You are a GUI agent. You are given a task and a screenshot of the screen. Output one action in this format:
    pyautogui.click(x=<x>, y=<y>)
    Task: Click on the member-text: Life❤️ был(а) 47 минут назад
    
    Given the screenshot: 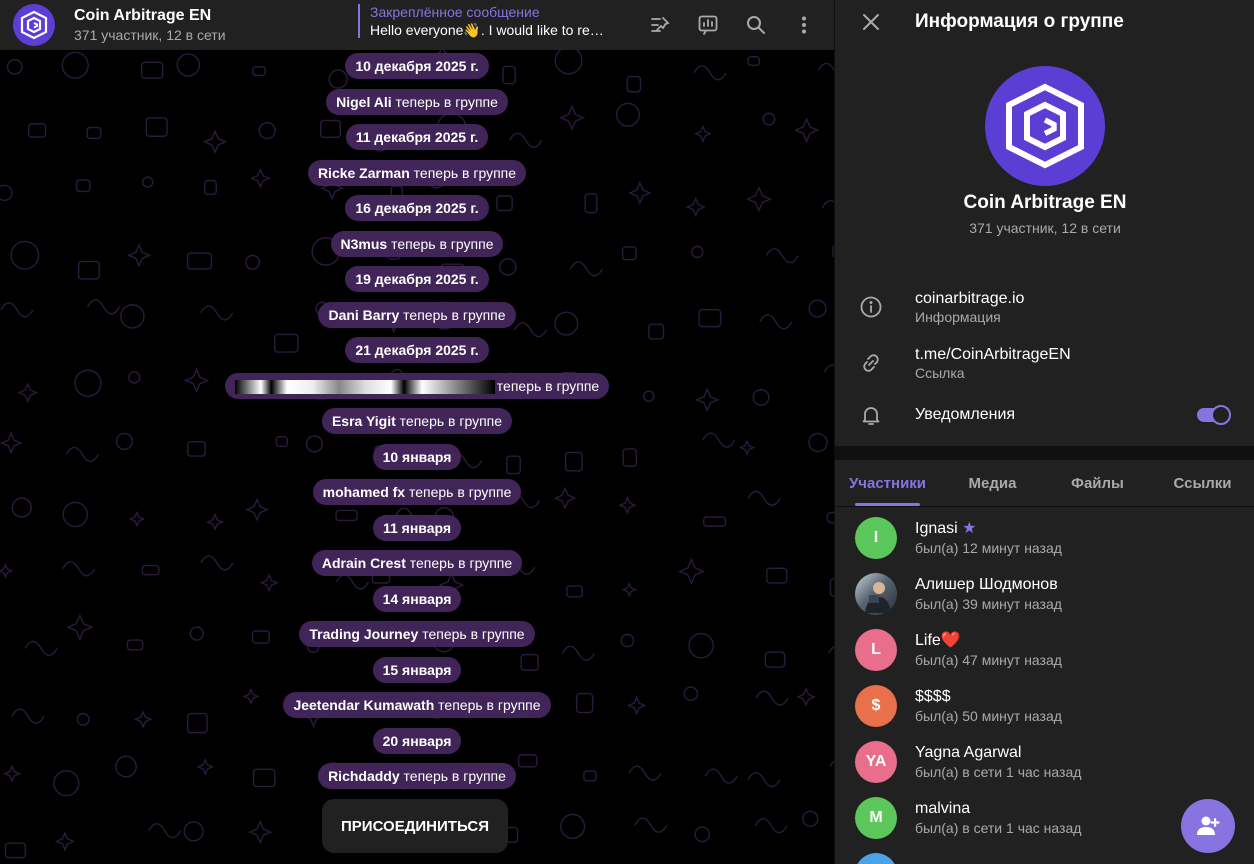 What is the action you would take?
    pyautogui.click(x=988, y=650)
    